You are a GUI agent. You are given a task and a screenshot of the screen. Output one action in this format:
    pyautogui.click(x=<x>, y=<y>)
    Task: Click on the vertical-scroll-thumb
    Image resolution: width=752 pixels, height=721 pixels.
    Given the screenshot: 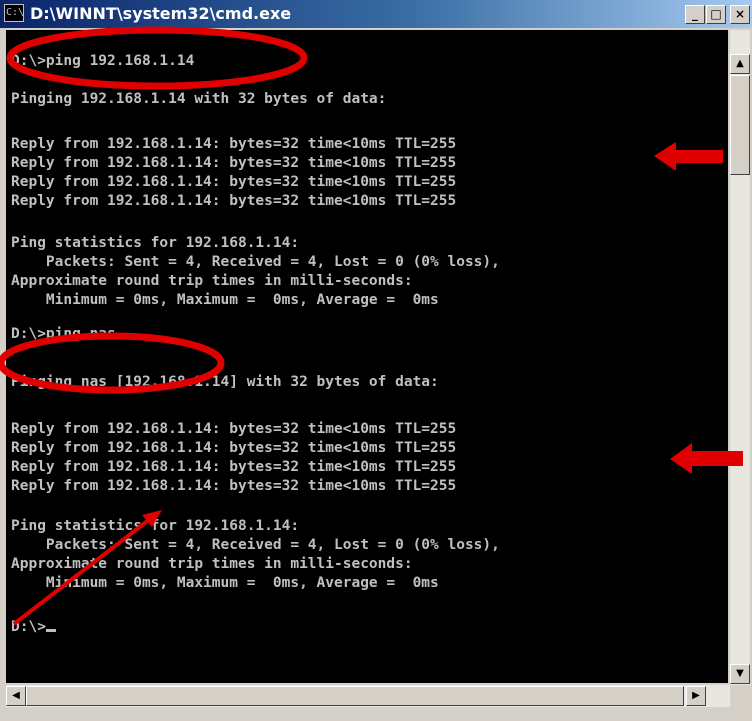 What is the action you would take?
    pyautogui.click(x=740, y=125)
    